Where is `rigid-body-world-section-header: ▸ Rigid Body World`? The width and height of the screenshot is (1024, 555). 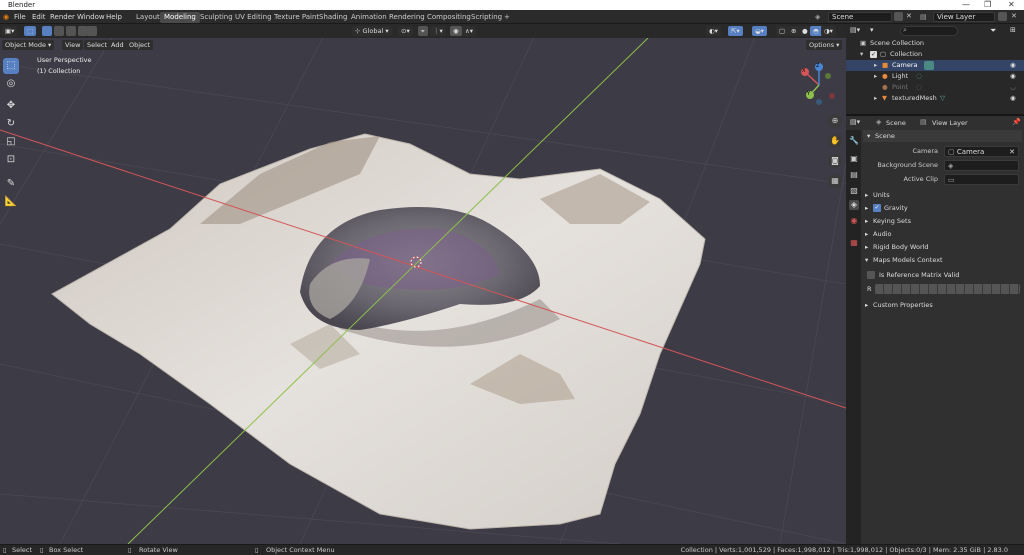
rigid-body-world-section-header: ▸ Rigid Body World is located at coordinates (942, 247).